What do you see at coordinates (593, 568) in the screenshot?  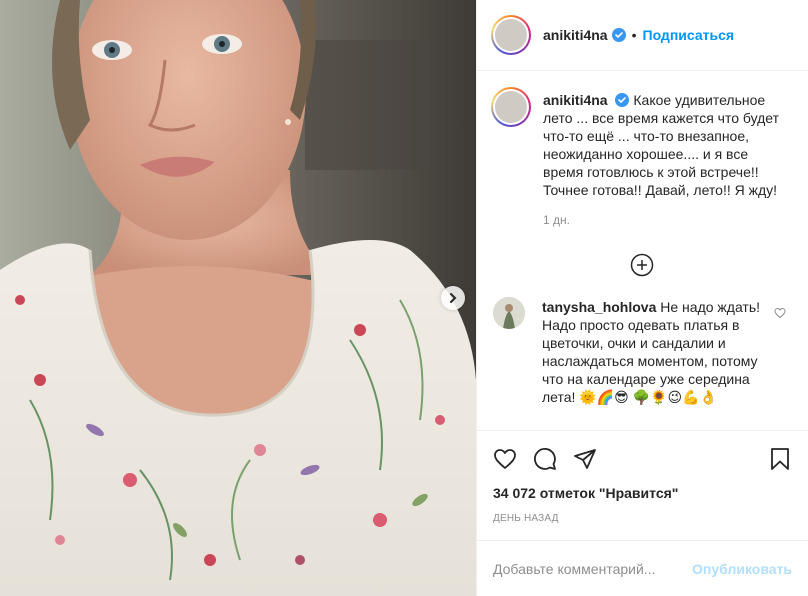 I see `comment-input` at bounding box center [593, 568].